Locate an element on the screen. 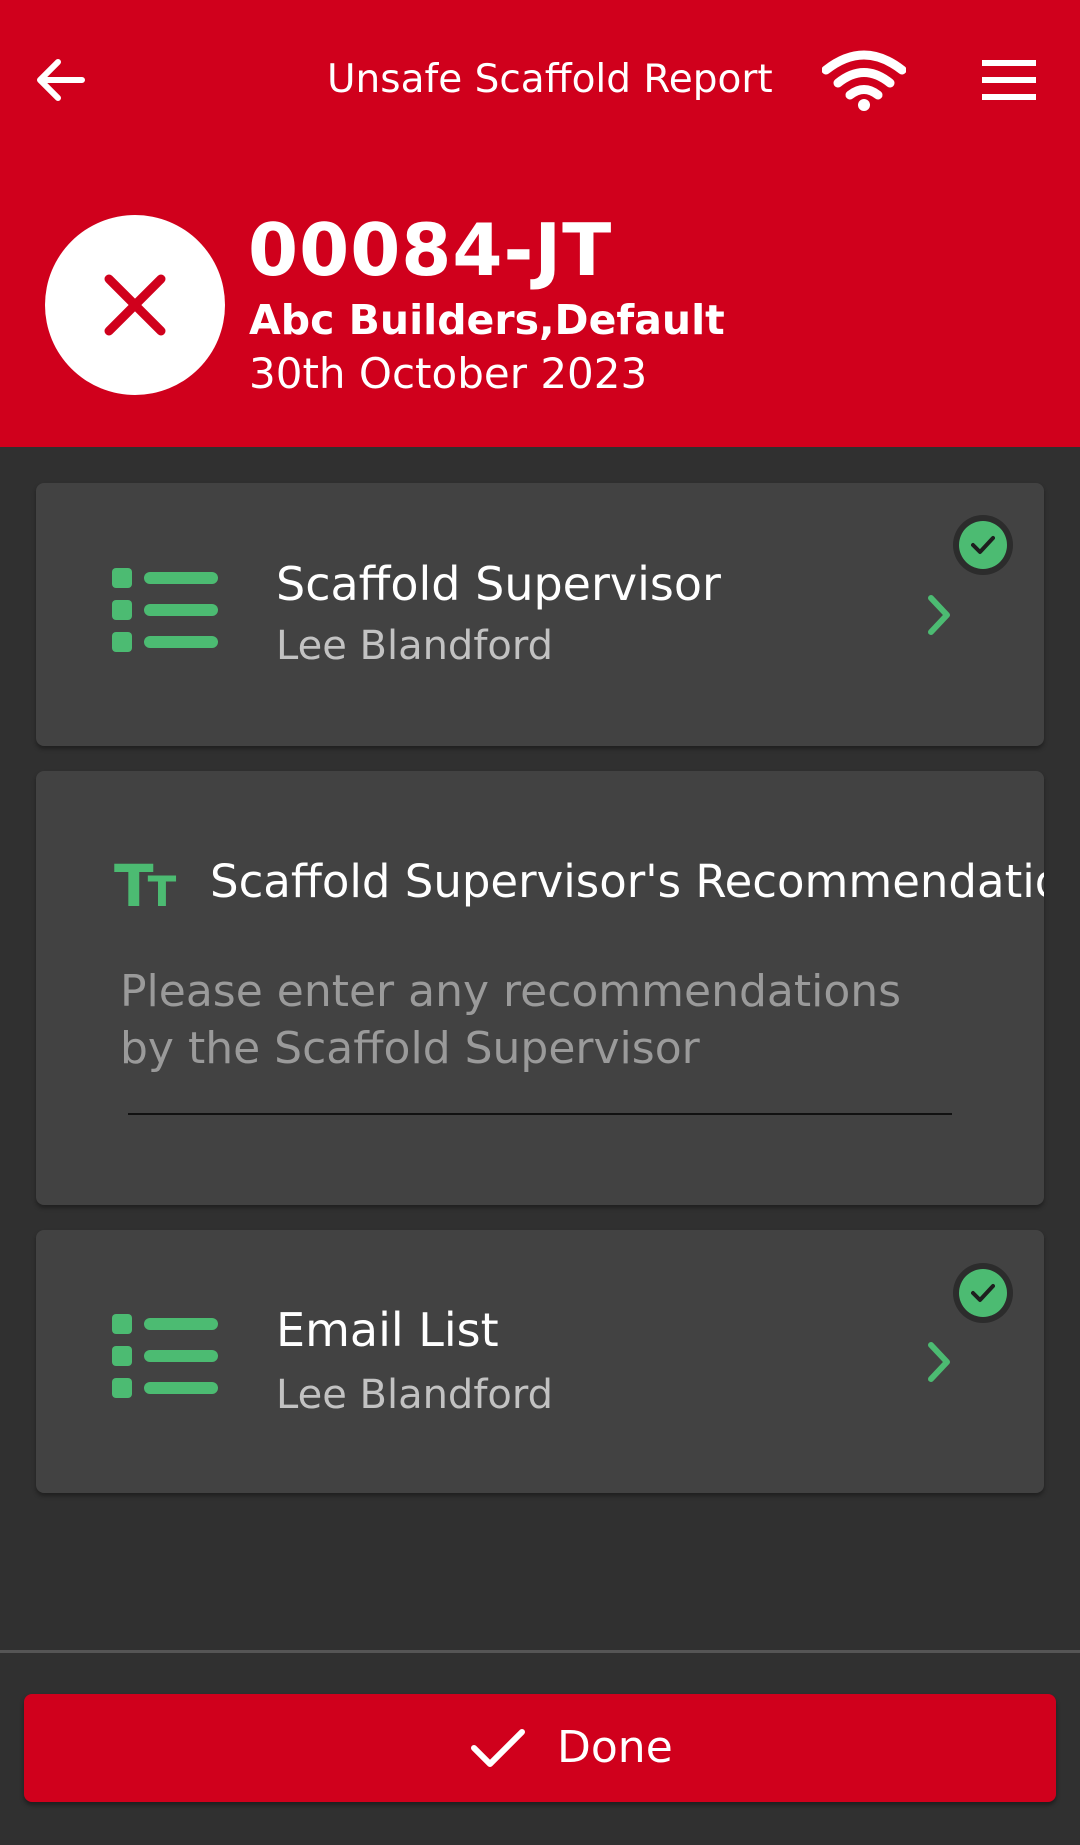 The width and height of the screenshot is (1080, 1845). card-title: Scaffold Supervisor is located at coordinates (498, 584).